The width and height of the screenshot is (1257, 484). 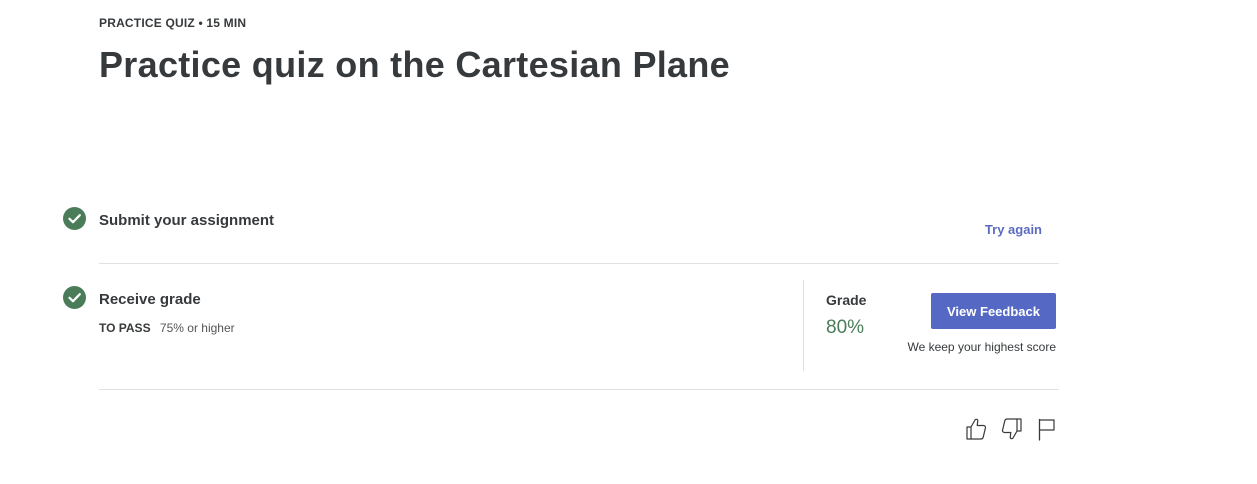 What do you see at coordinates (1048, 429) in the screenshot?
I see `flag-icon` at bounding box center [1048, 429].